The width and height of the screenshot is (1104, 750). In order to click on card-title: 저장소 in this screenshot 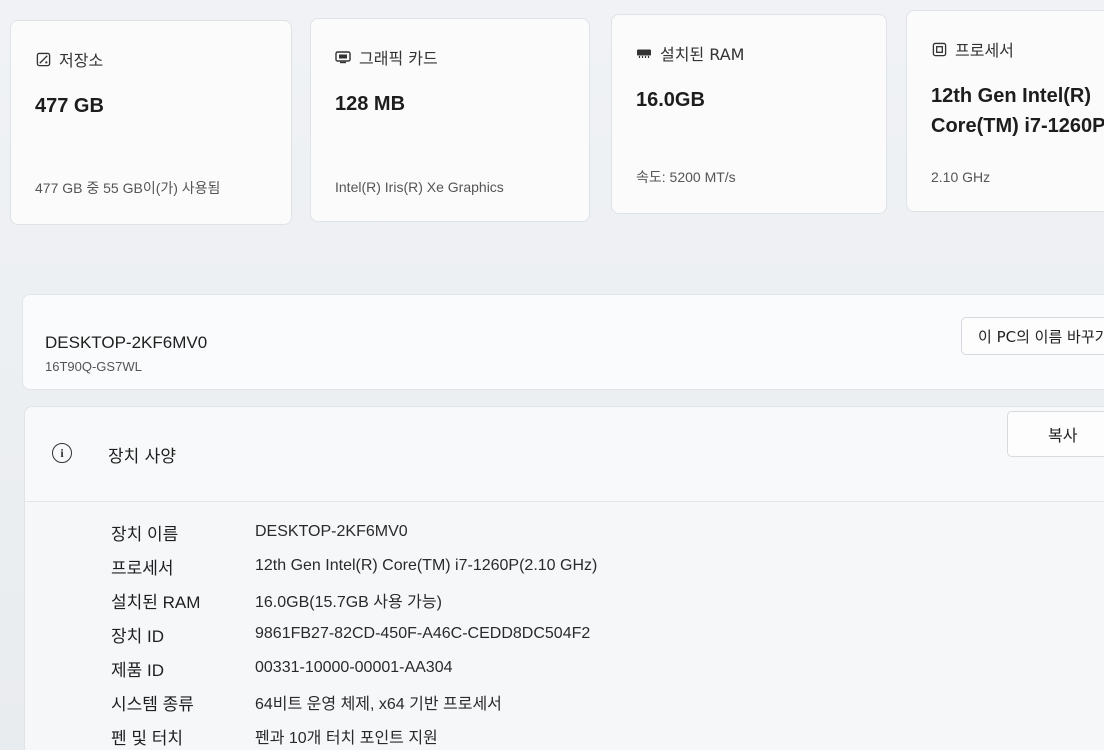, I will do `click(81, 60)`.